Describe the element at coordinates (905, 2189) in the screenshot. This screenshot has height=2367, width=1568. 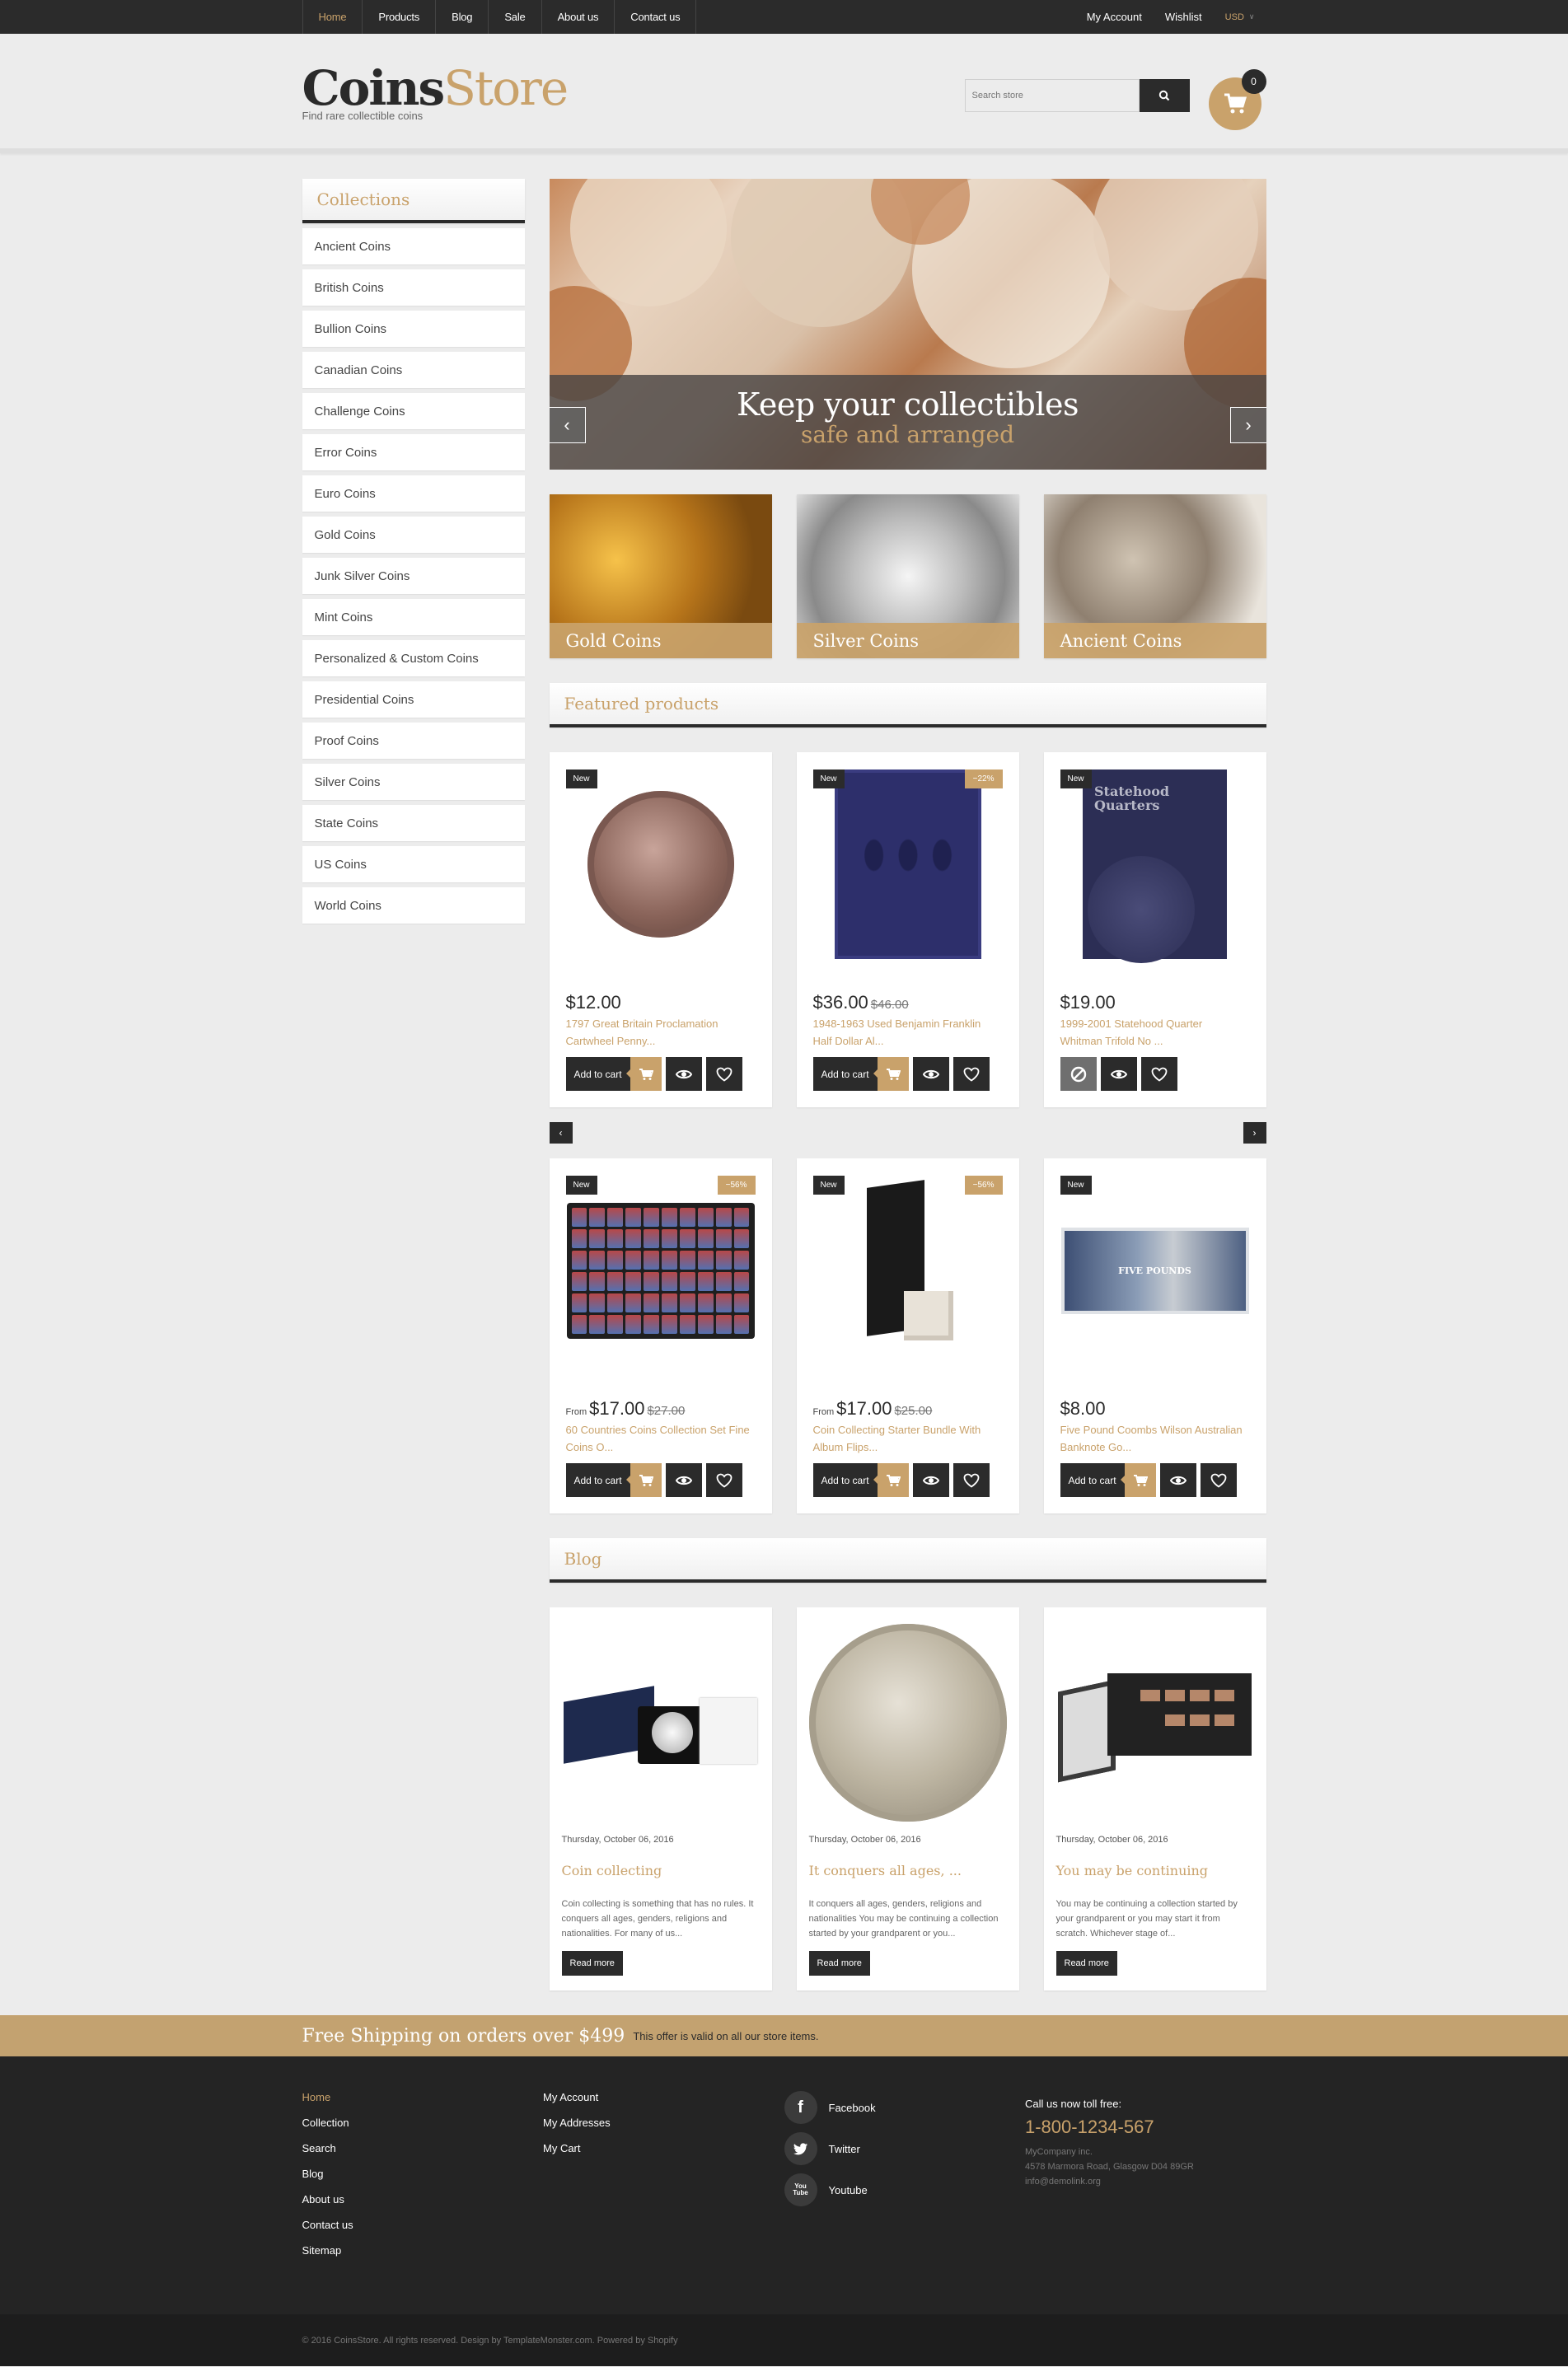
I see `social-youtube: You Tube Youtube` at that location.